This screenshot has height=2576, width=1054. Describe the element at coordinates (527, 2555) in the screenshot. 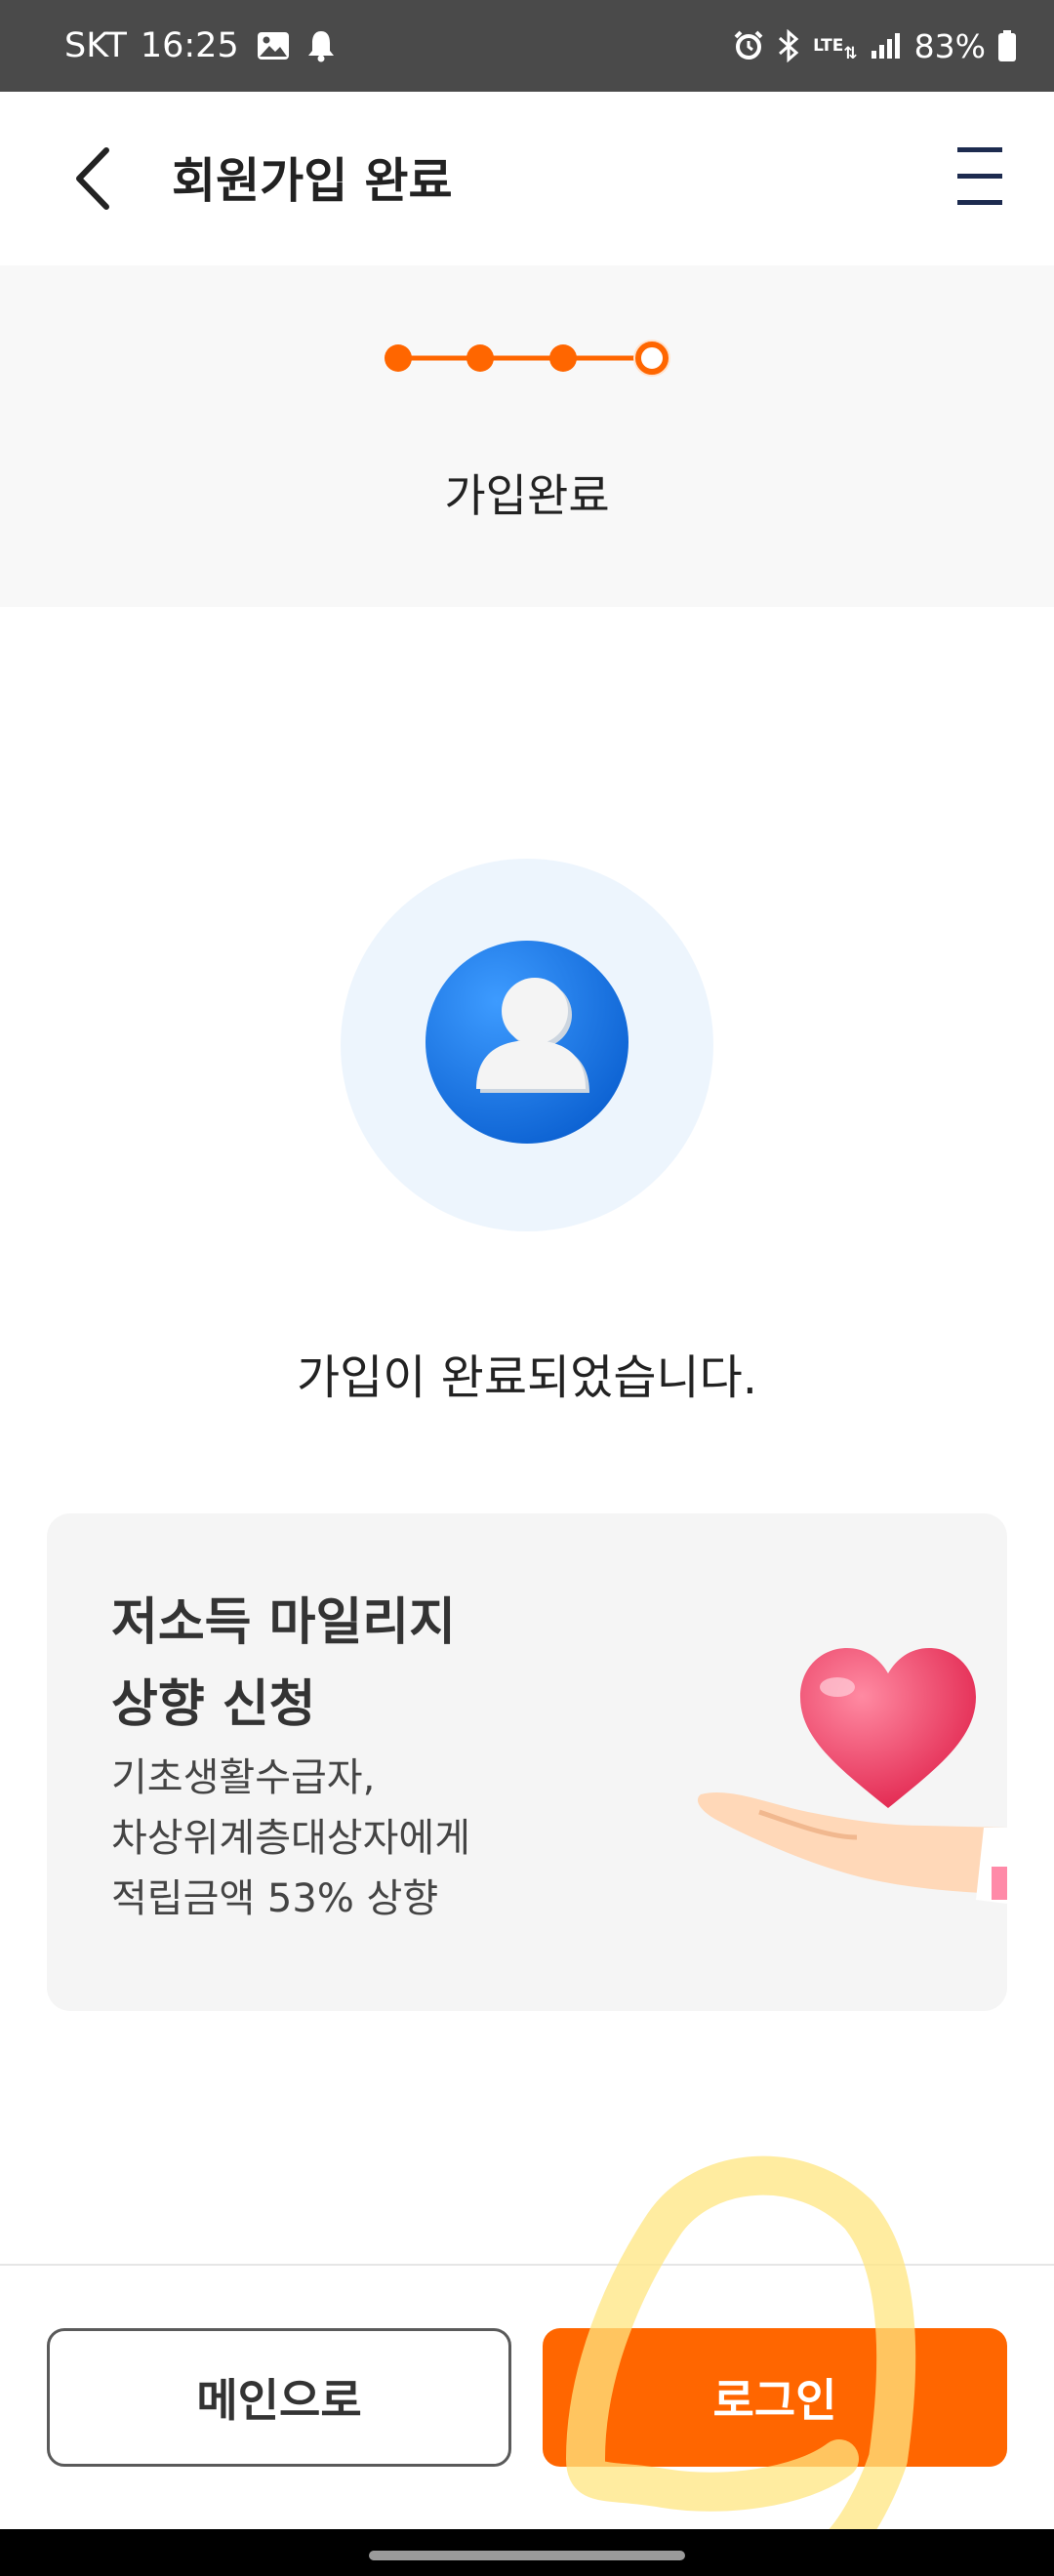

I see `home-indicator` at that location.